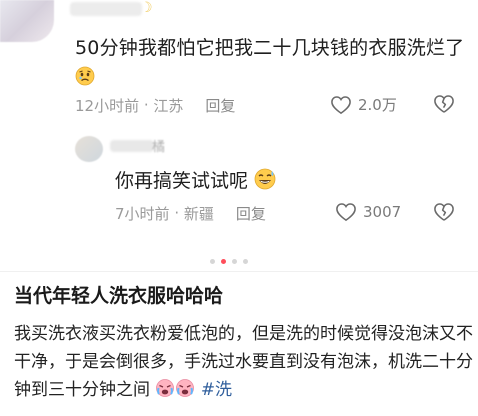 This screenshot has height=416, width=478. What do you see at coordinates (85, 80) in the screenshot?
I see `worried-face-icon` at bounding box center [85, 80].